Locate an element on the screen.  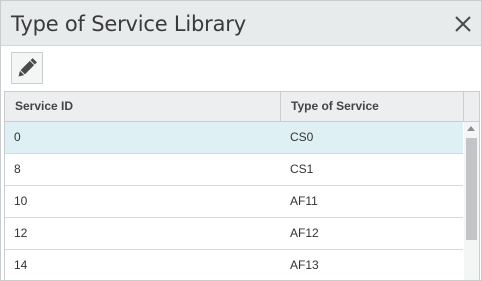
service-id-cell: 0 is located at coordinates (17, 137).